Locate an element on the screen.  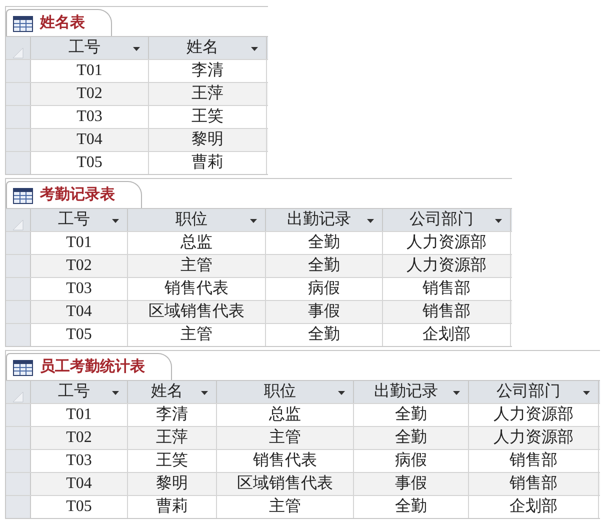
table-tab: 姓名表 is located at coordinates (59, 23).